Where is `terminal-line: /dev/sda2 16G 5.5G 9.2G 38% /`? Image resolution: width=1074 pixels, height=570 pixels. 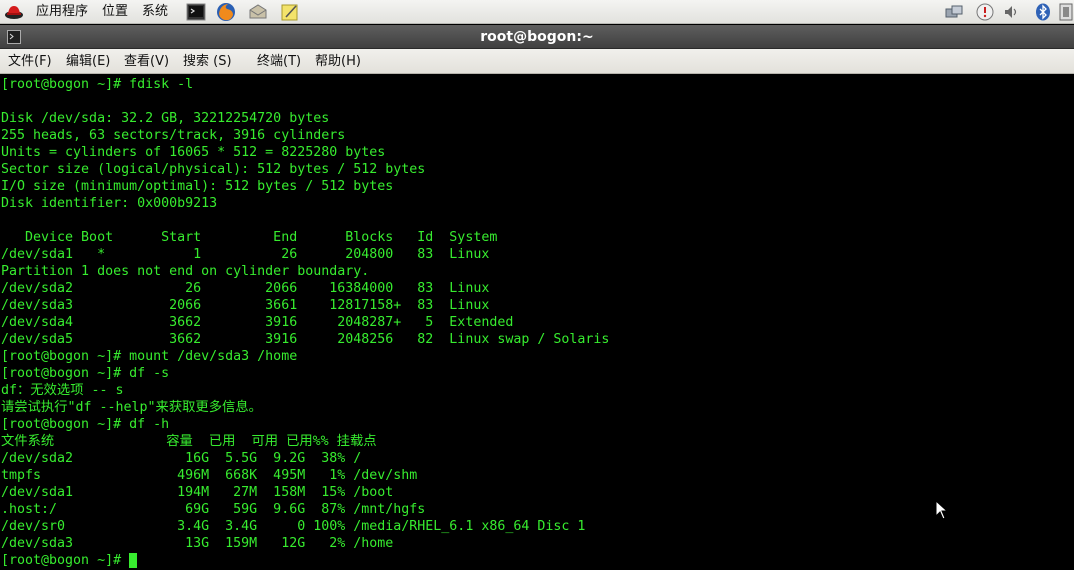 terminal-line: /dev/sda2 16G 5.5G 9.2G 38% / is located at coordinates (181, 458).